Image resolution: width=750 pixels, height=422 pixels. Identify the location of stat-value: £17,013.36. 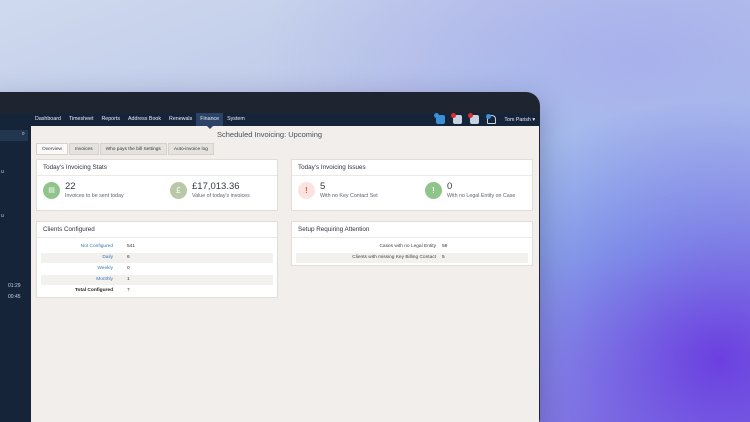
(216, 186).